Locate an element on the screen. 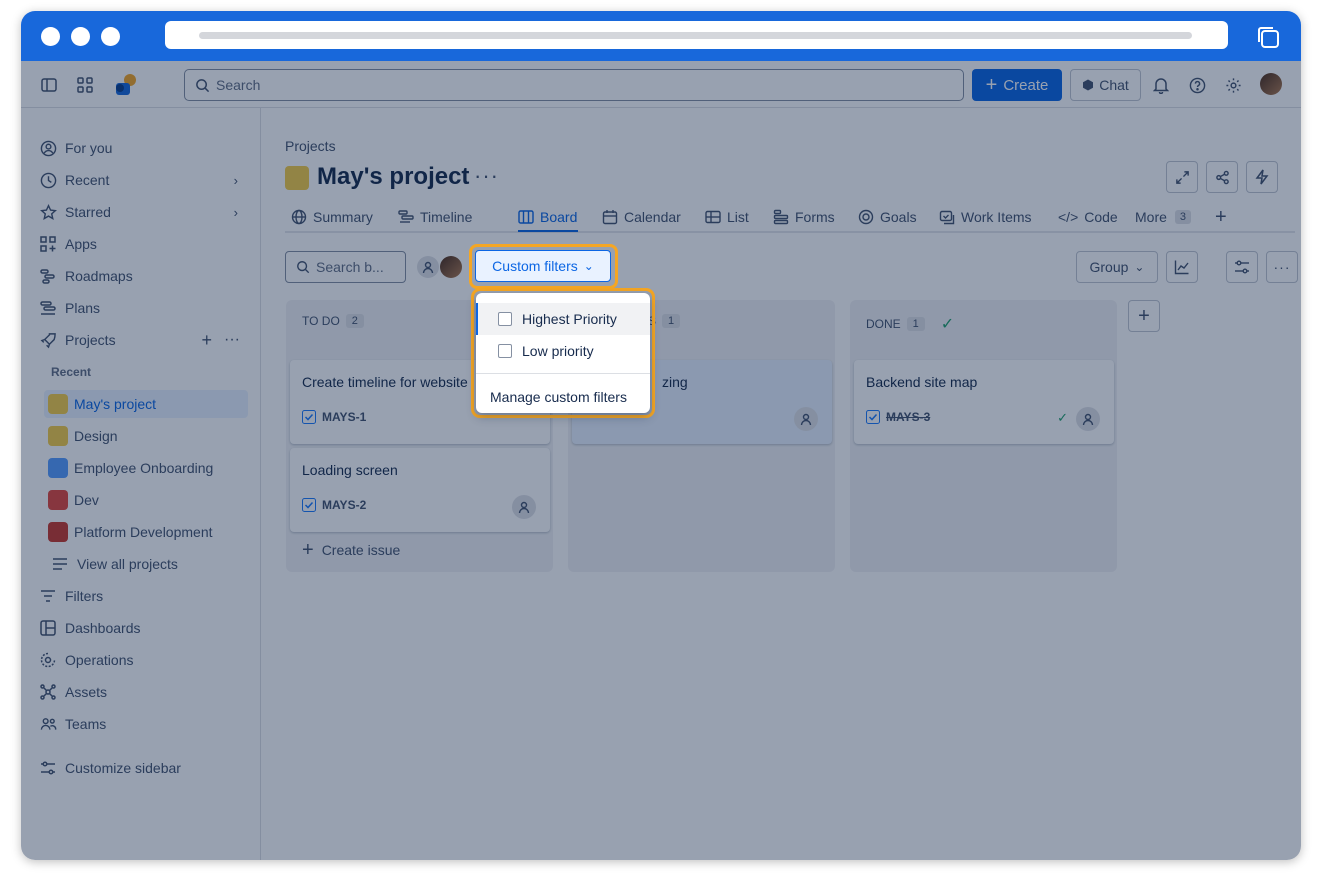 The height and width of the screenshot is (892, 1322). tabs-overview-icon is located at coordinates (1268, 37).